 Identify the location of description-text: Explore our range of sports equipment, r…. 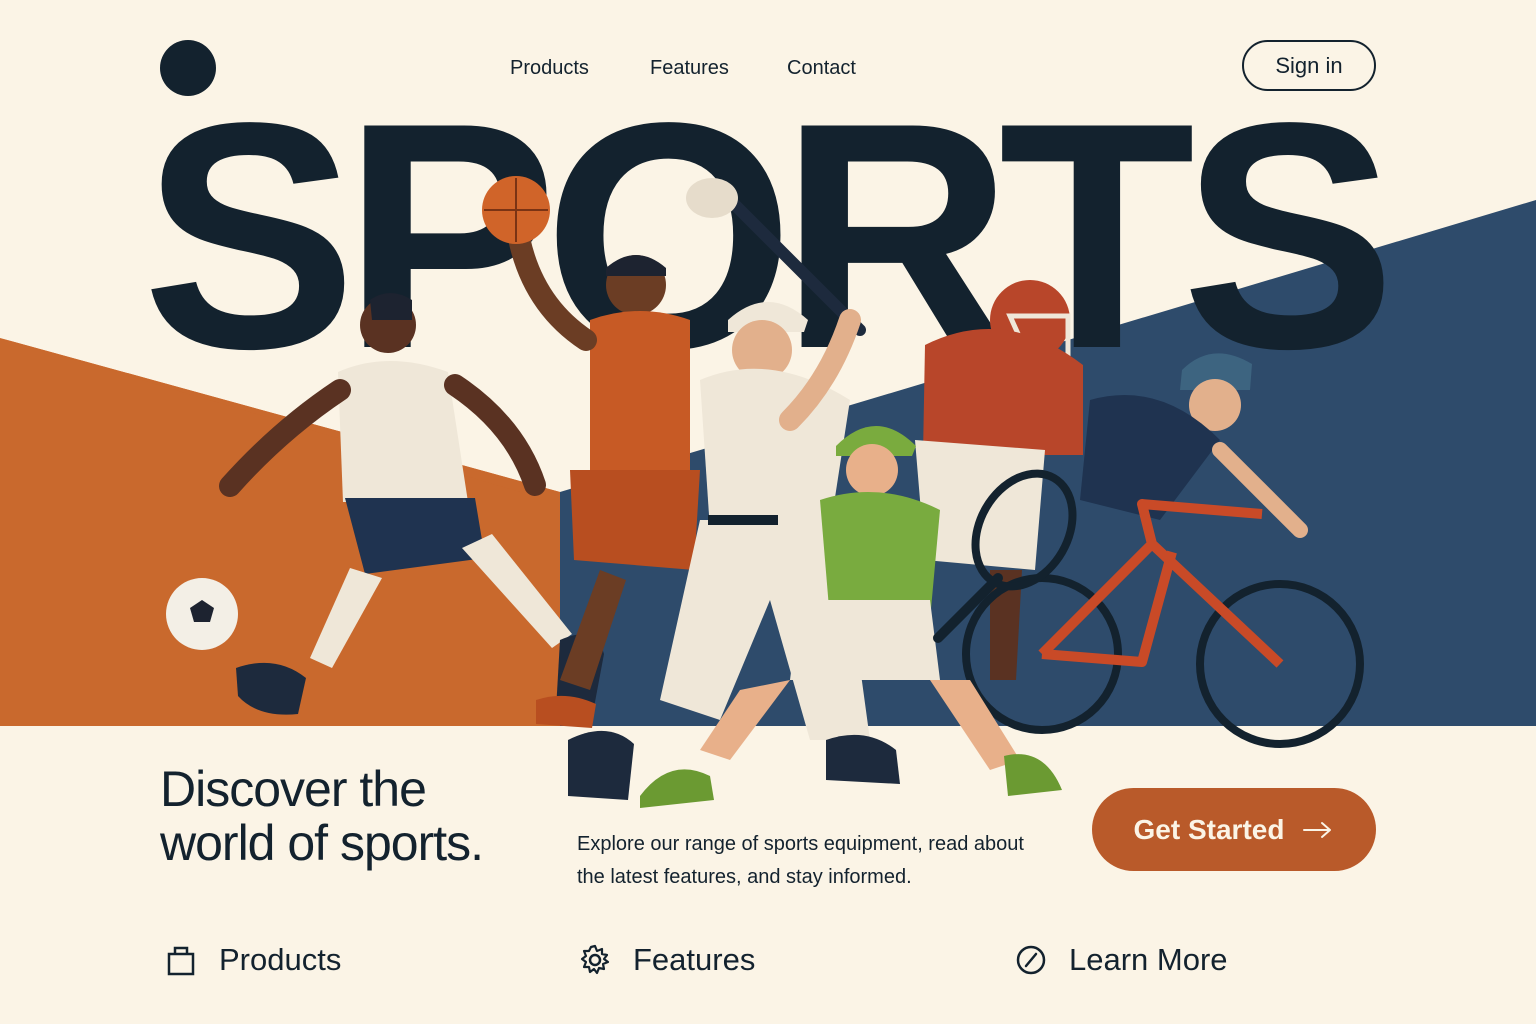
(800, 860).